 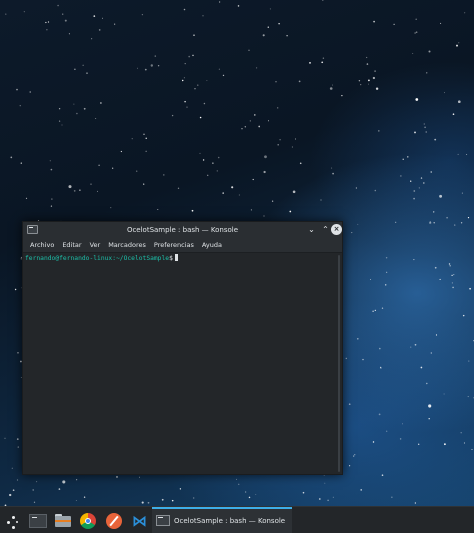 I want to click on web-browser-icon, so click(x=114, y=521).